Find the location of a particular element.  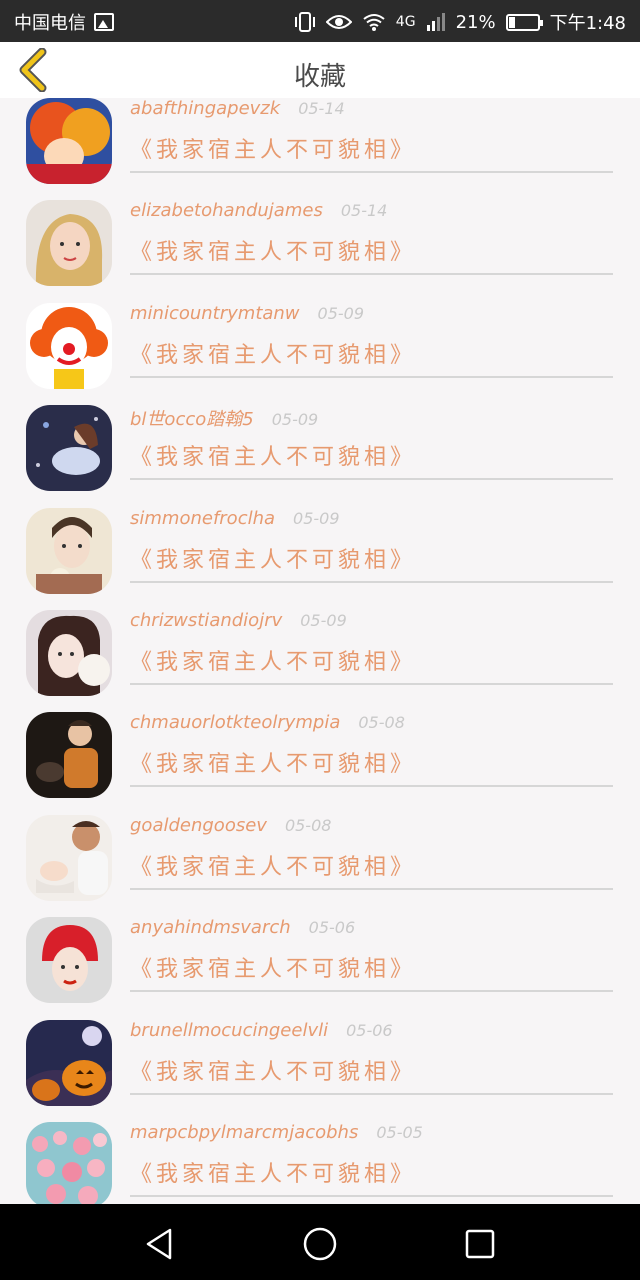

username: chmauorlotkteolrympia is located at coordinates (235, 722).